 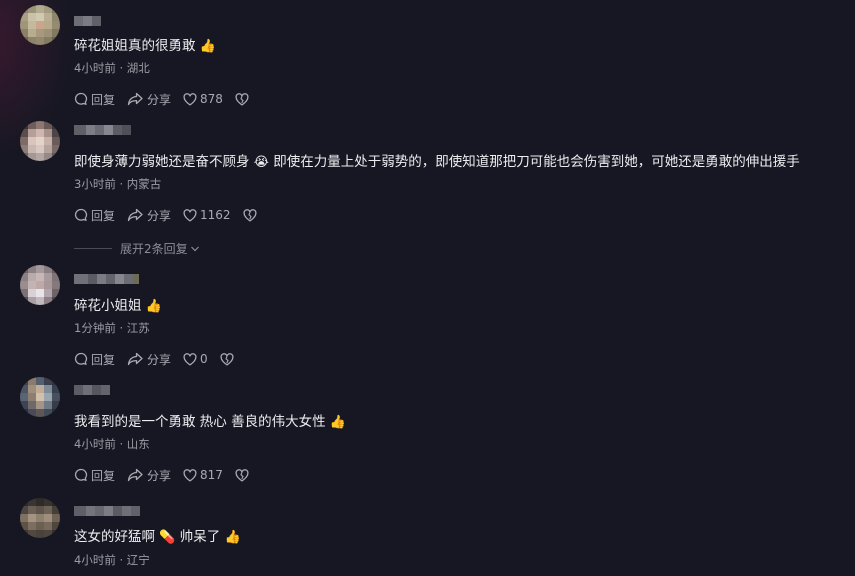 What do you see at coordinates (210, 422) in the screenshot?
I see `comment-text: 我看到的是一个勇敢 热心 善良的伟大女性 👍` at bounding box center [210, 422].